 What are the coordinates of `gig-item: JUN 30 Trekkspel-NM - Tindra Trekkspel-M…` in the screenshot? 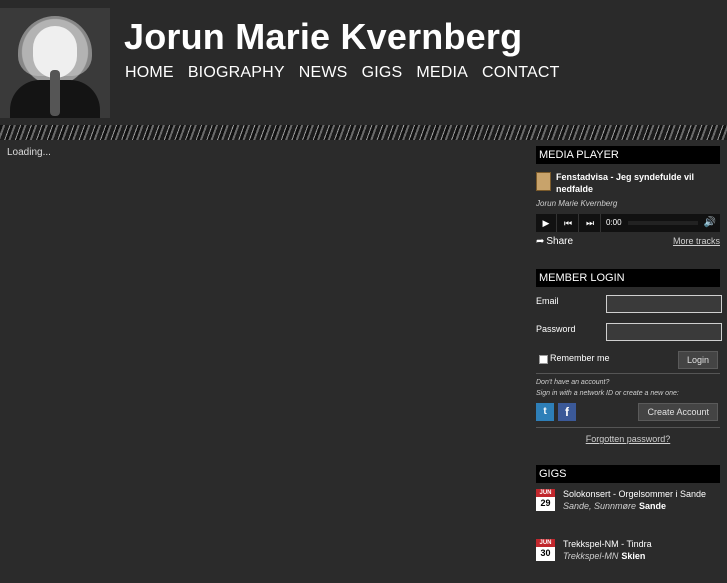 It's located at (628, 561).